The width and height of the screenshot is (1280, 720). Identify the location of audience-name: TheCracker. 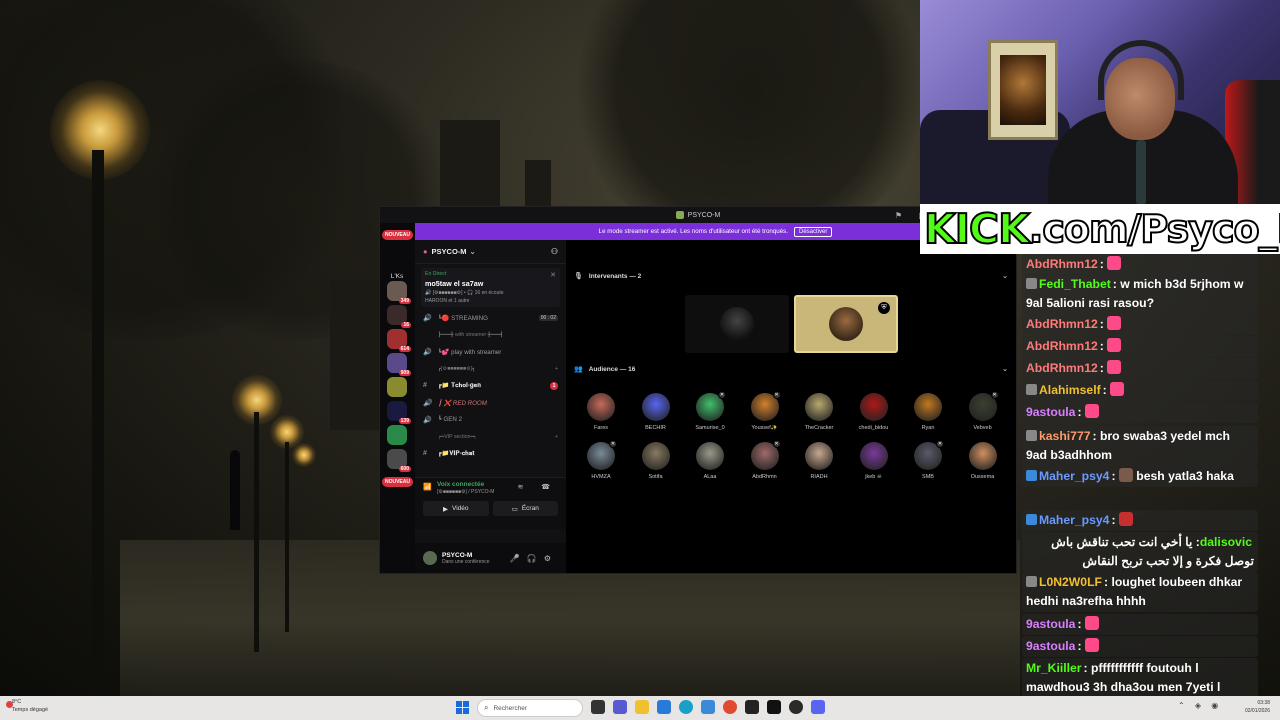
(819, 428).